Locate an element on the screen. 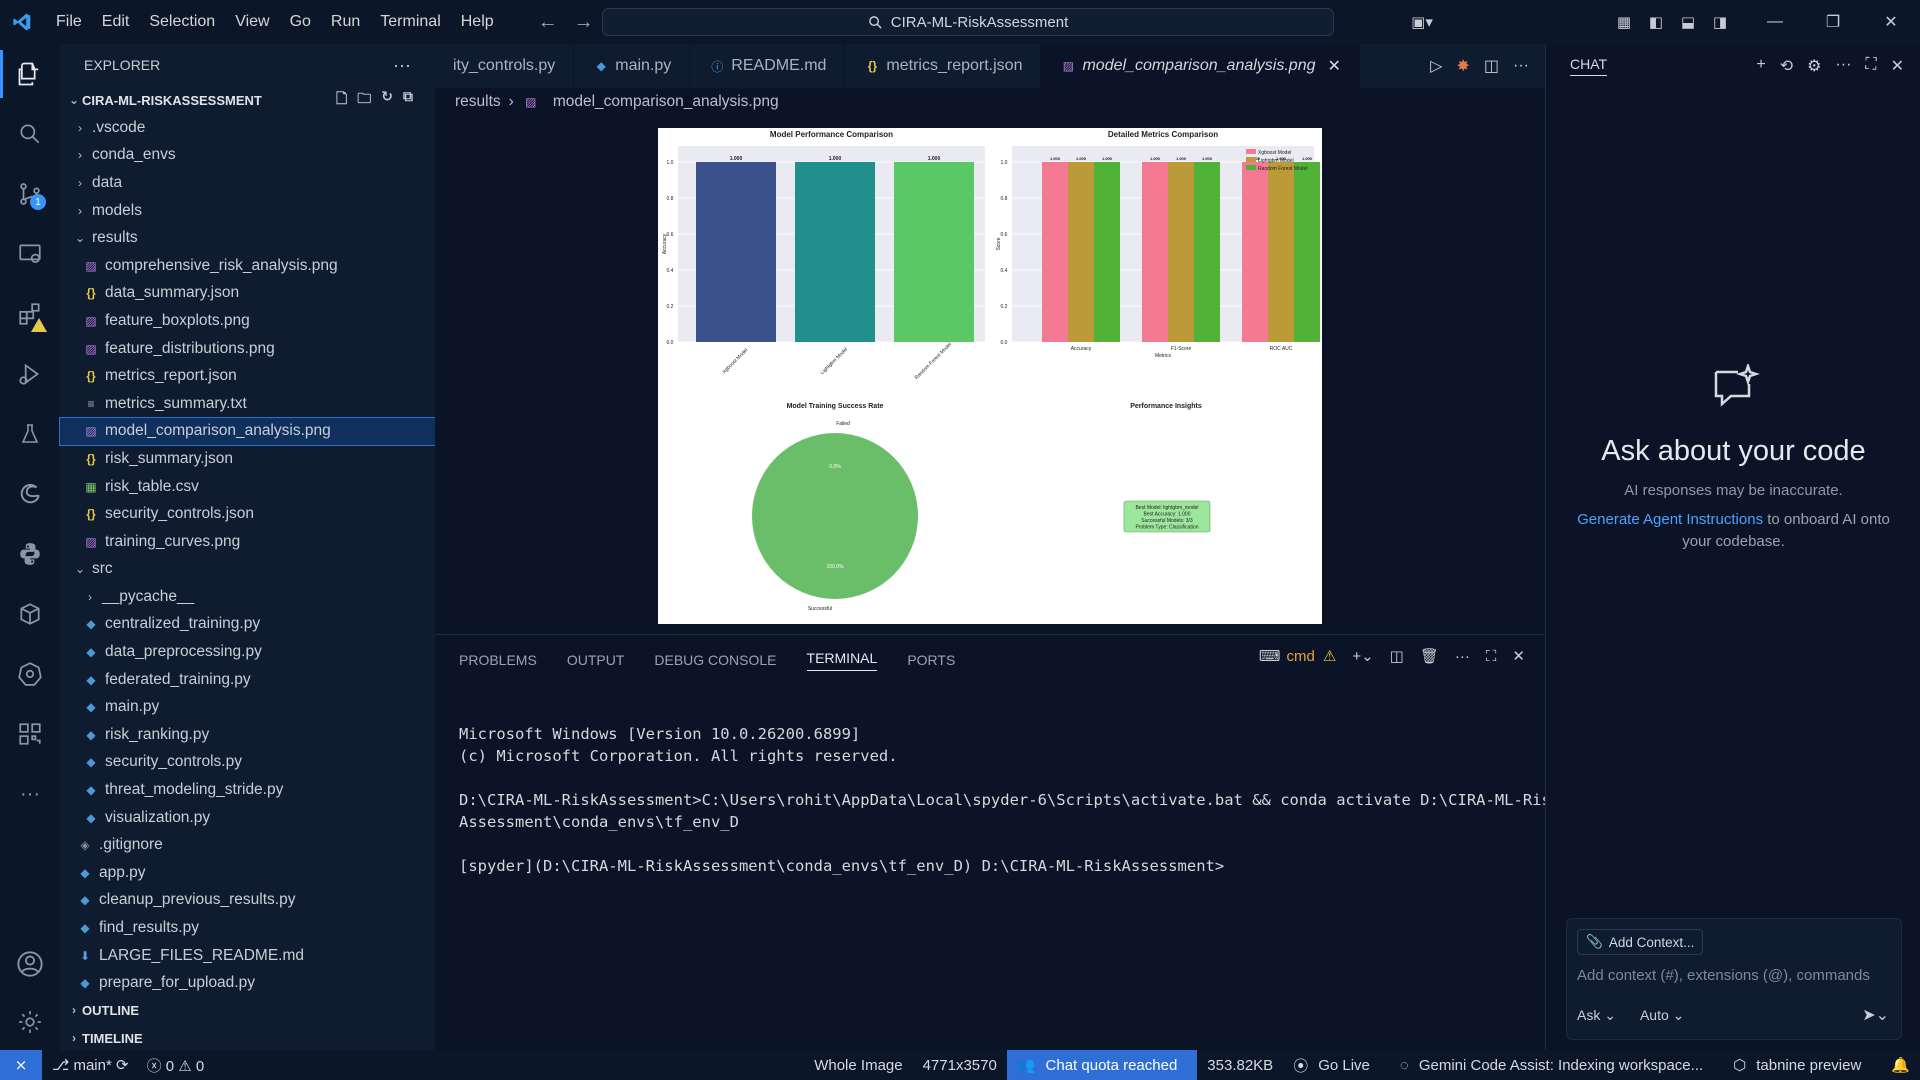  tab-readme: ⓘ README.md is located at coordinates (768, 66).